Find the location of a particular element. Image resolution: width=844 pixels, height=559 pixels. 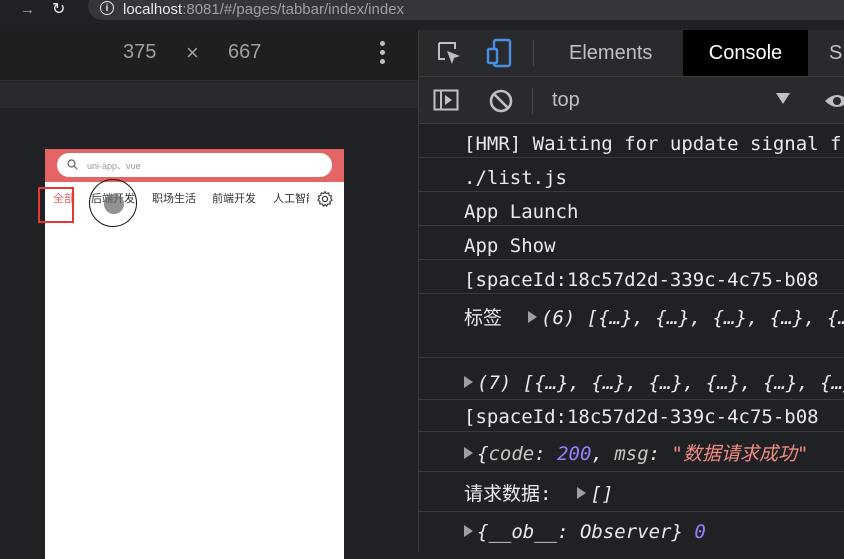

device-toolbar is located at coordinates (209, 55).